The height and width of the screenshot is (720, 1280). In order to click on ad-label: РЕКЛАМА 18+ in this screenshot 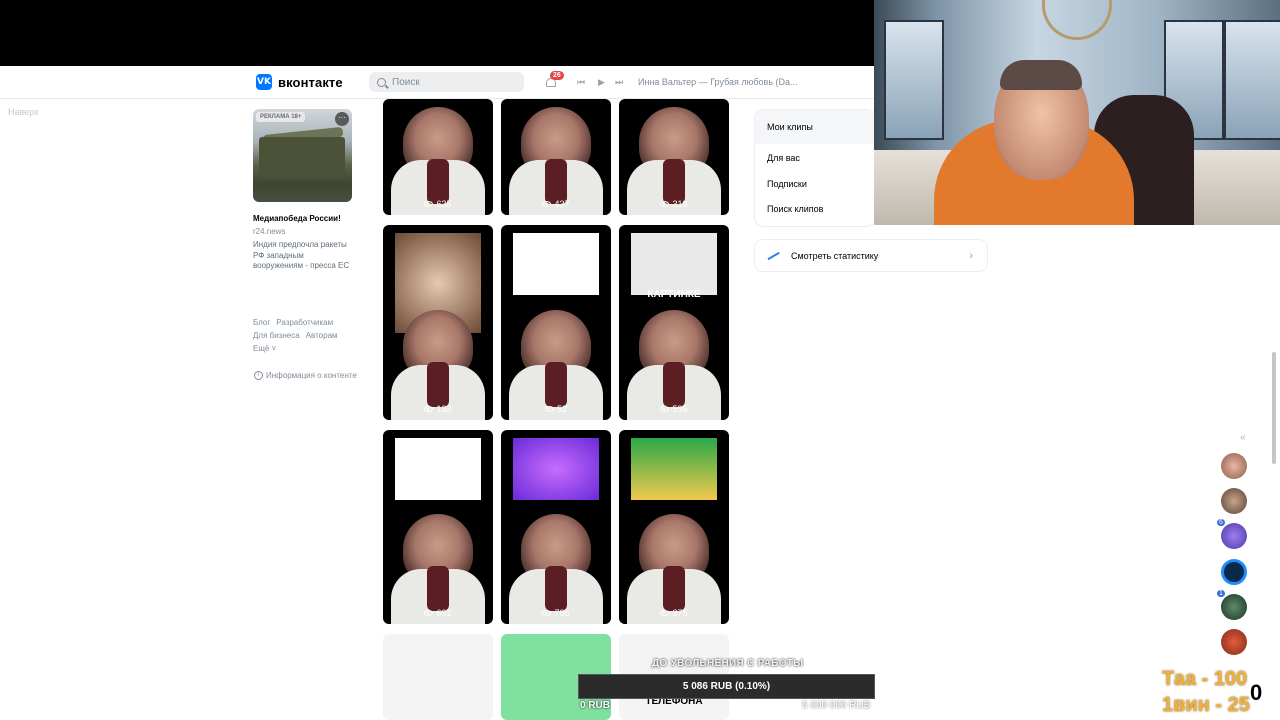, I will do `click(281, 117)`.